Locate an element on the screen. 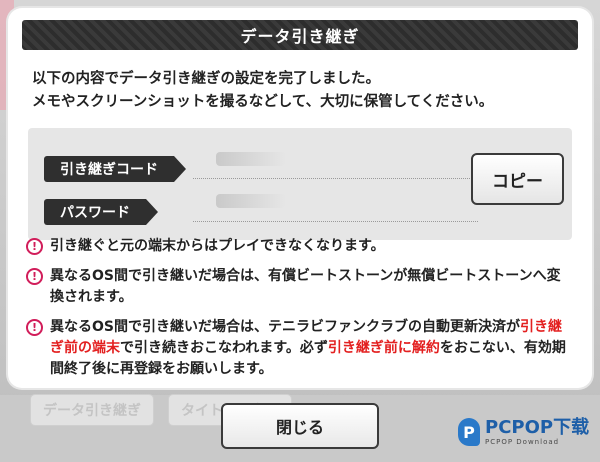 This screenshot has width=600, height=462. copy-button: コピー is located at coordinates (517, 179).